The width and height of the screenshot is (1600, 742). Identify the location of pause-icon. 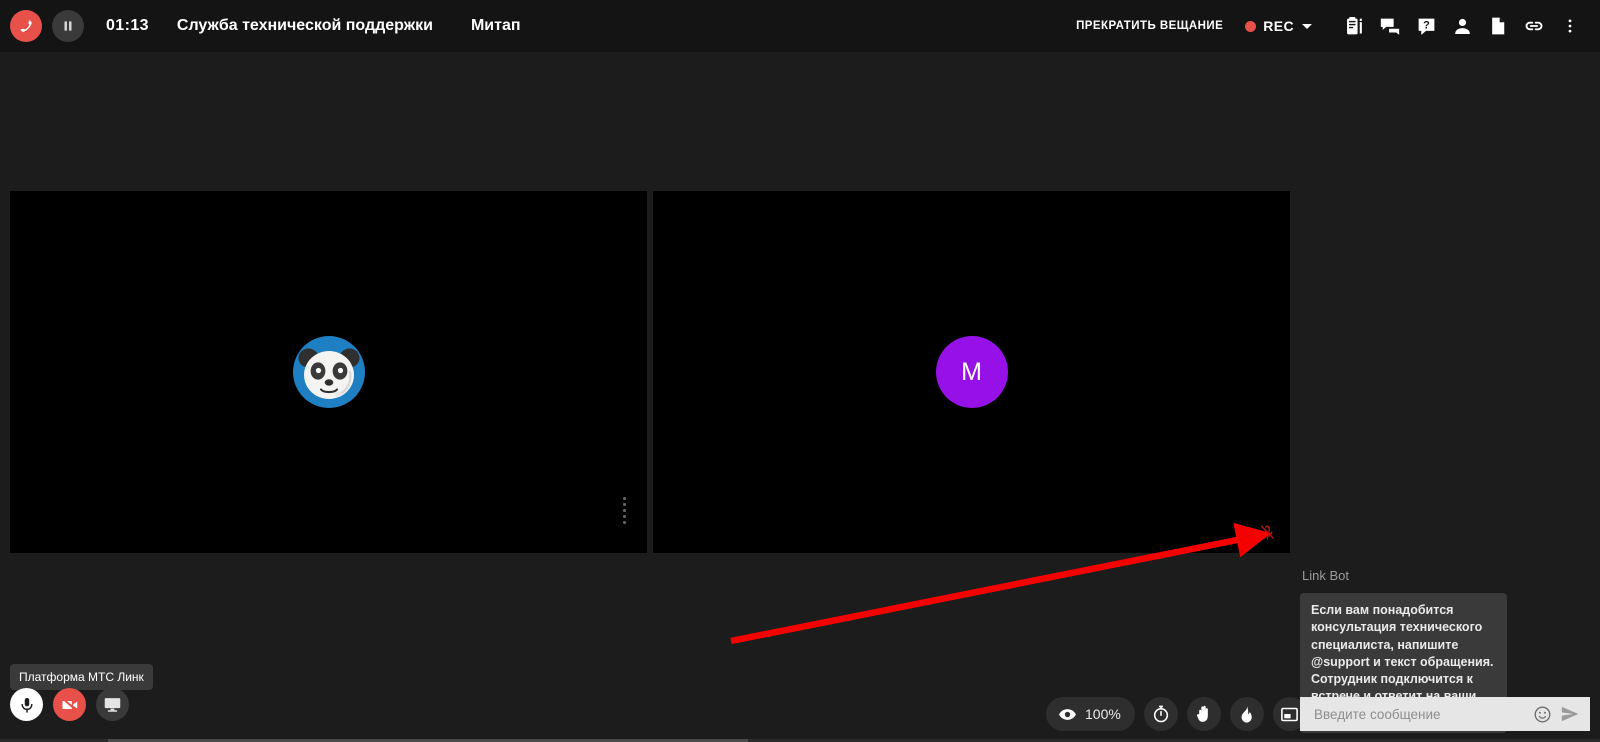
(68, 26).